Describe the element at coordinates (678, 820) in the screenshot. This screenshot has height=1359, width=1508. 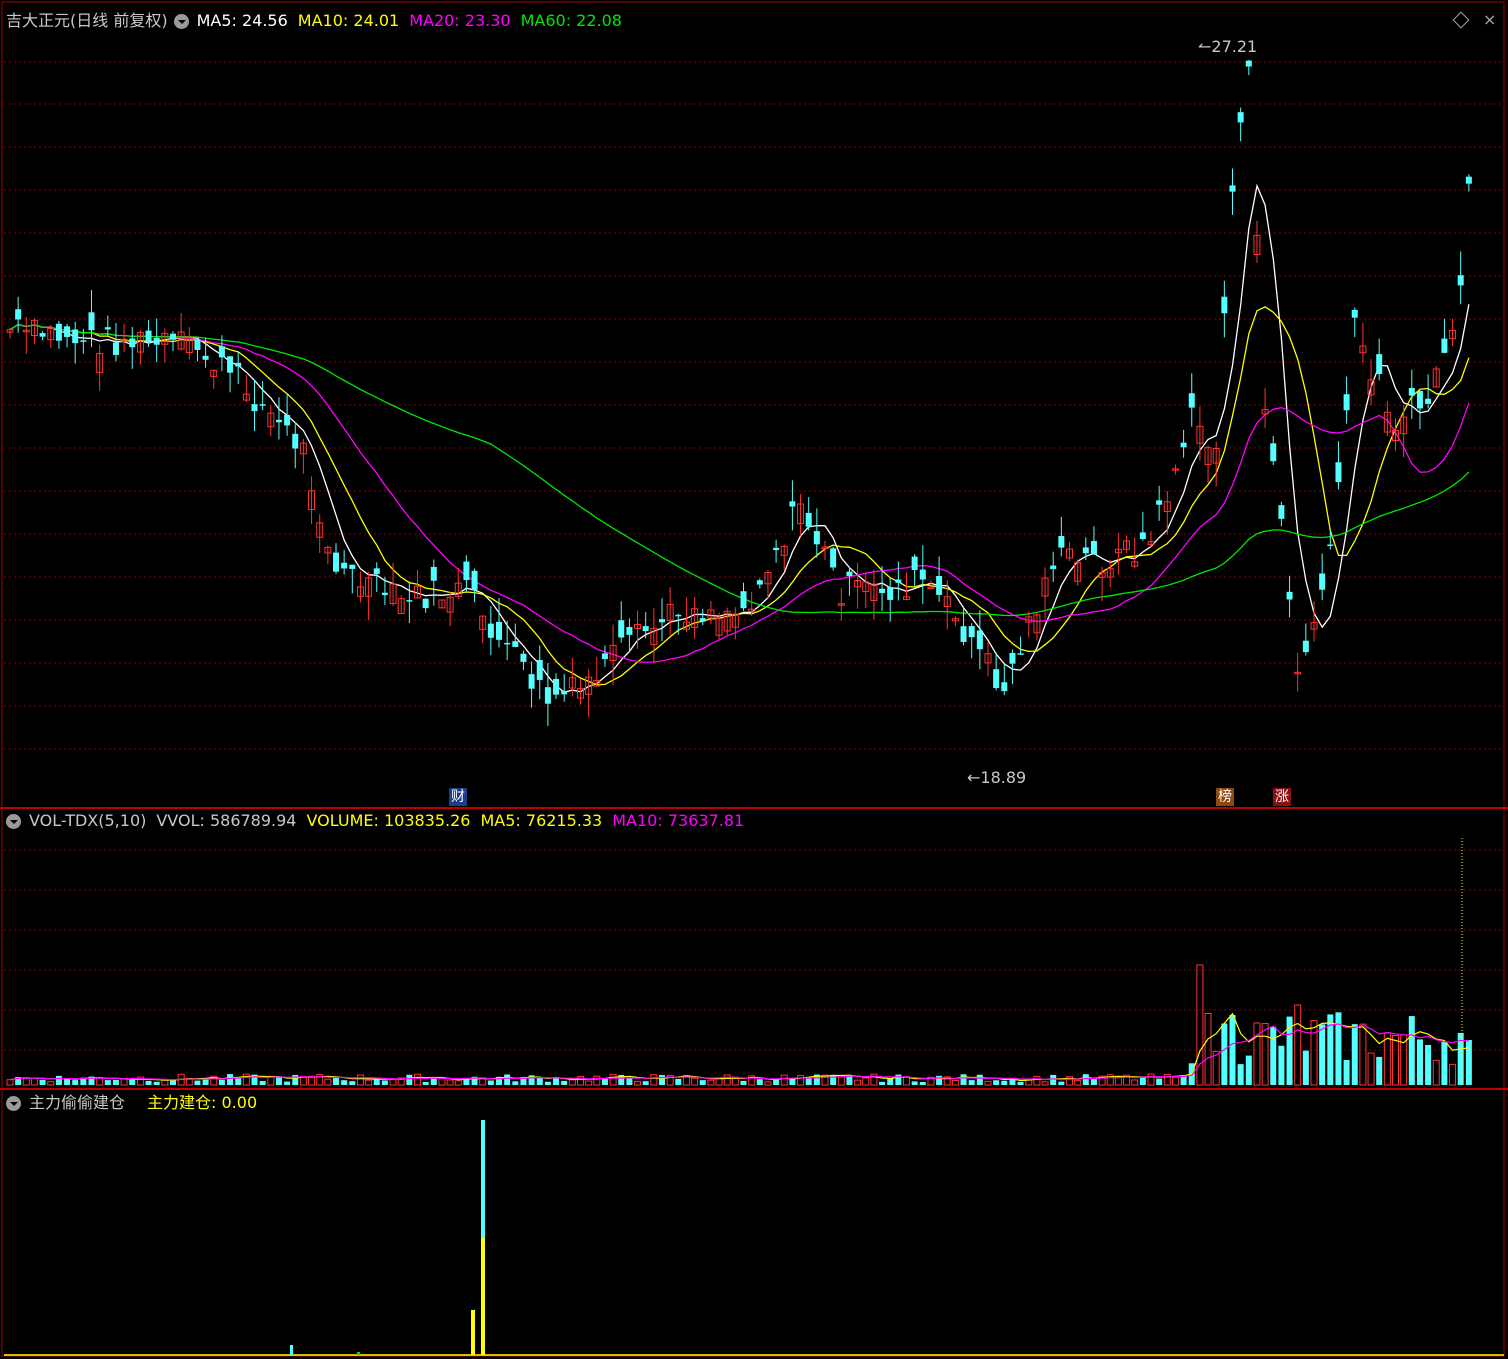
I see `vol-ma10-value: MA10: 73637.81` at that location.